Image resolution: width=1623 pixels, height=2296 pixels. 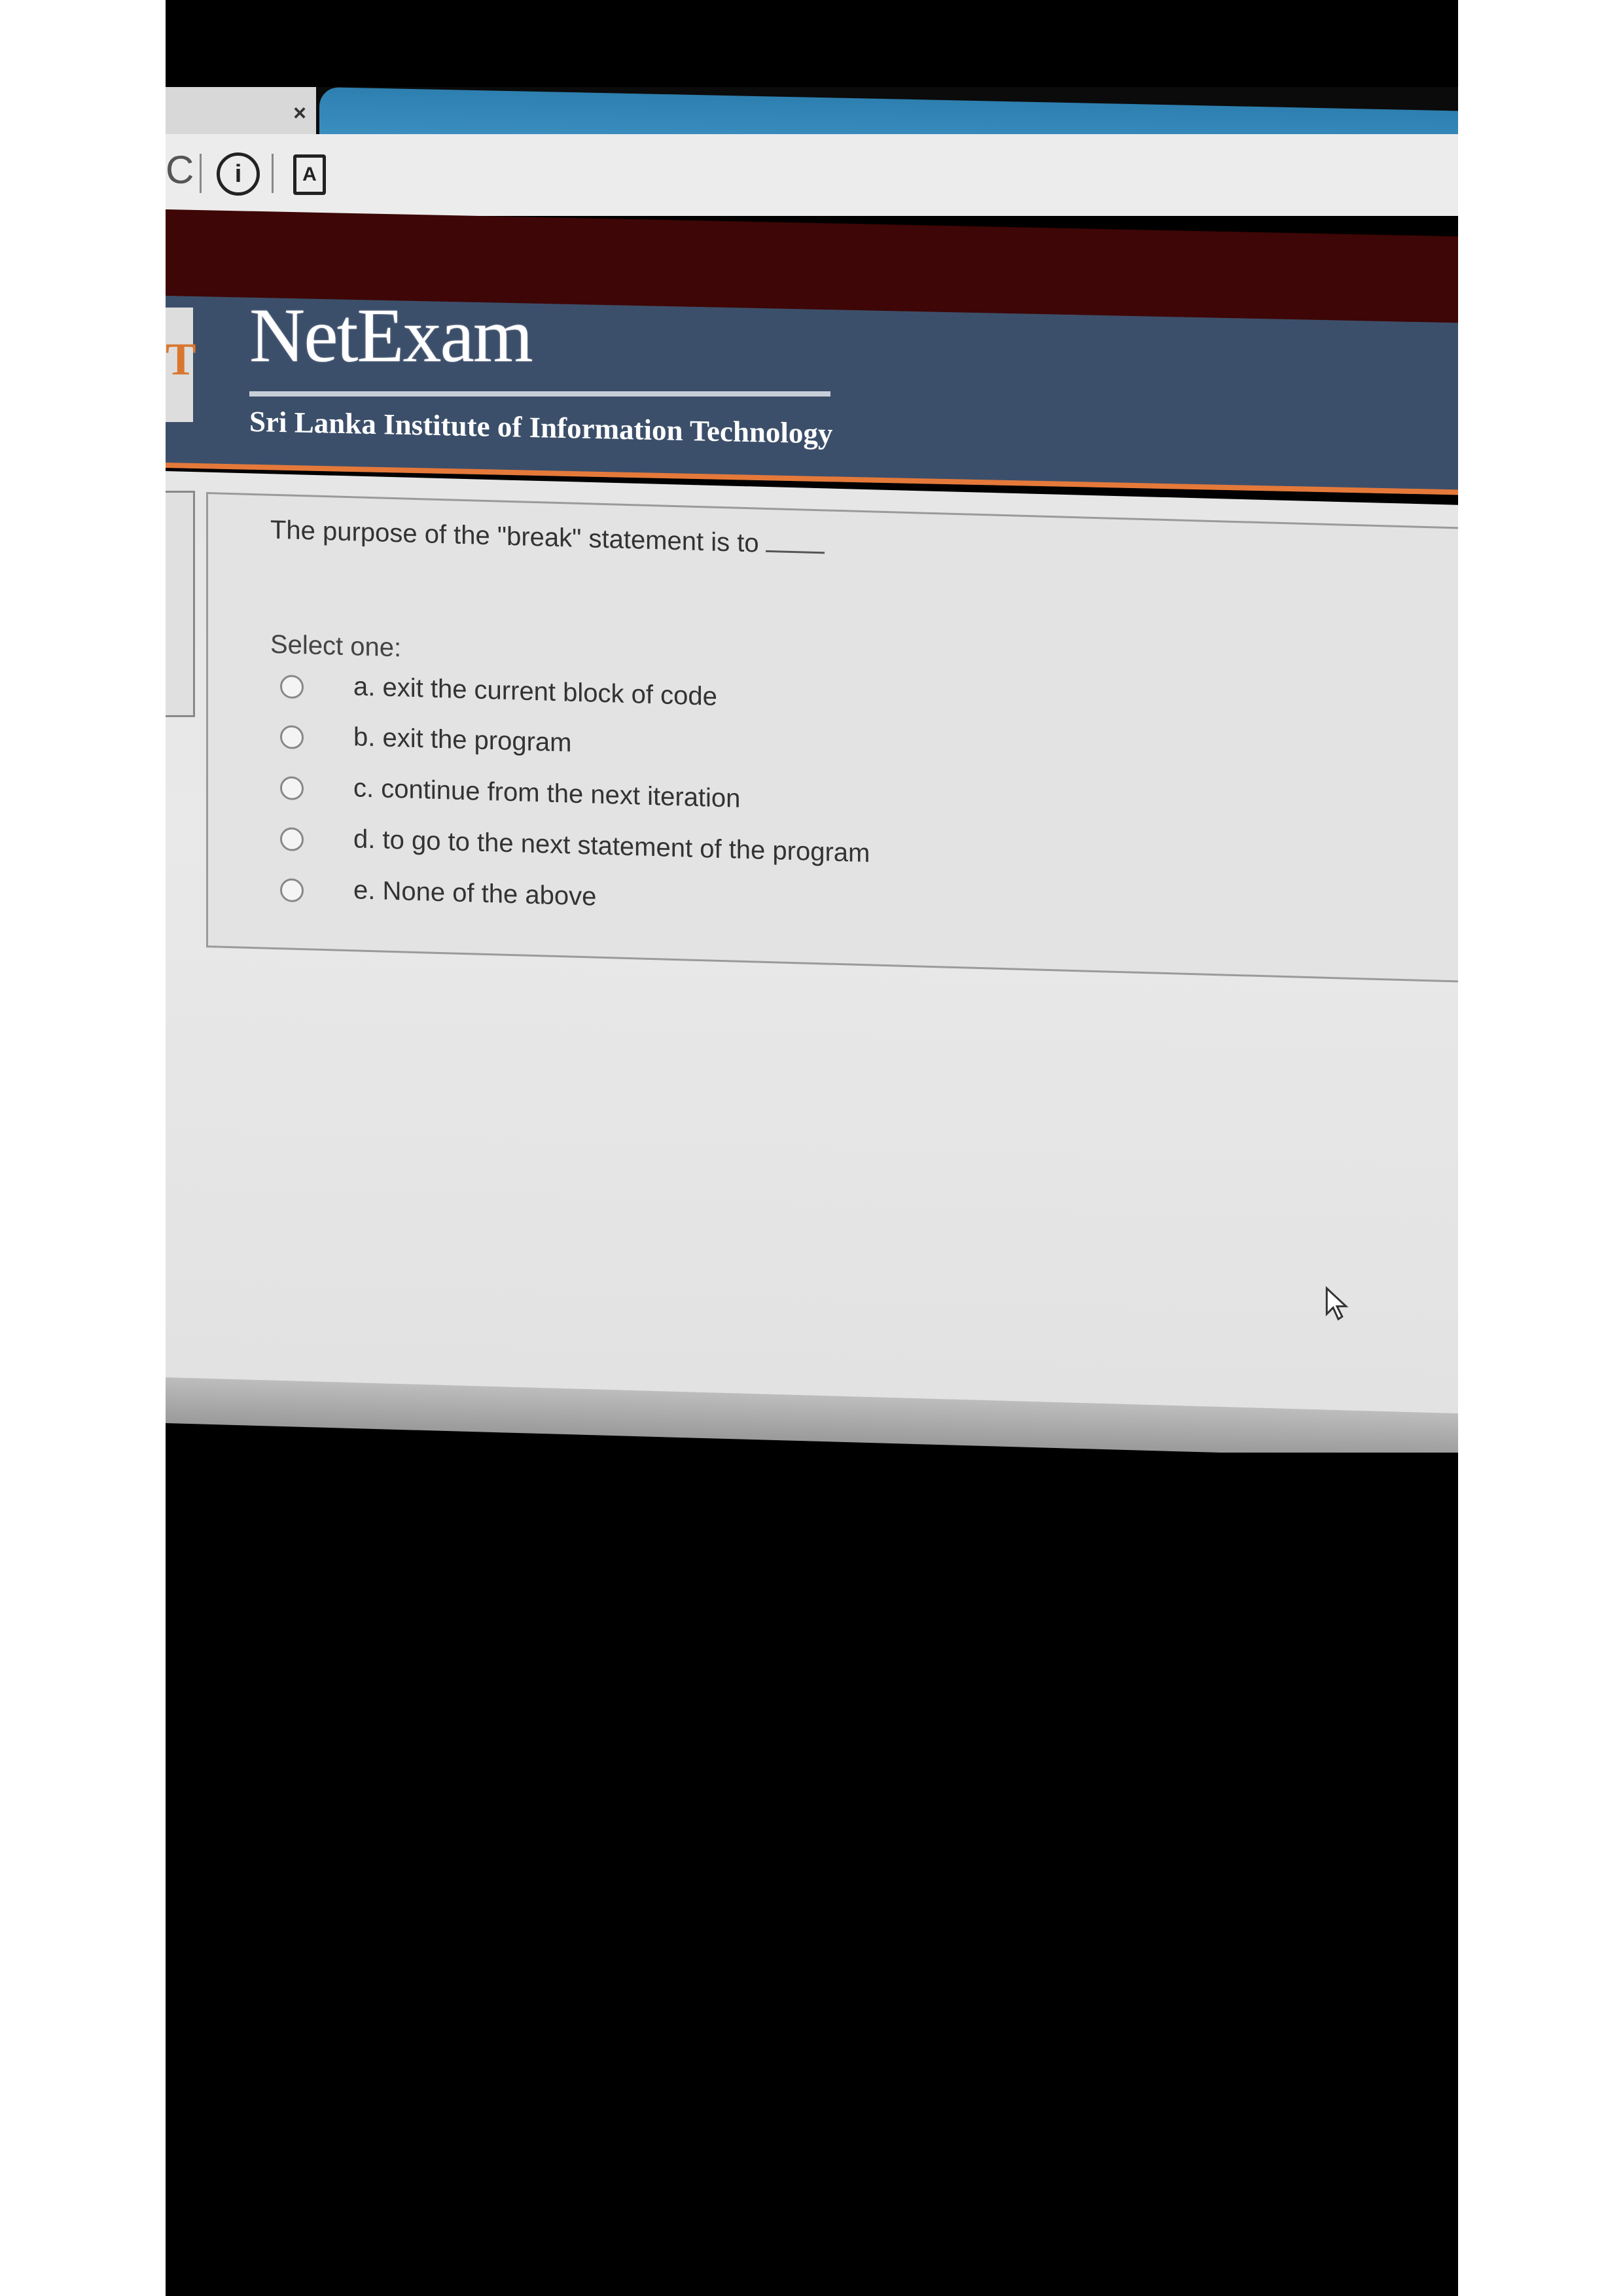 I want to click on option-label: a. exit the current block of code, so click(x=535, y=691).